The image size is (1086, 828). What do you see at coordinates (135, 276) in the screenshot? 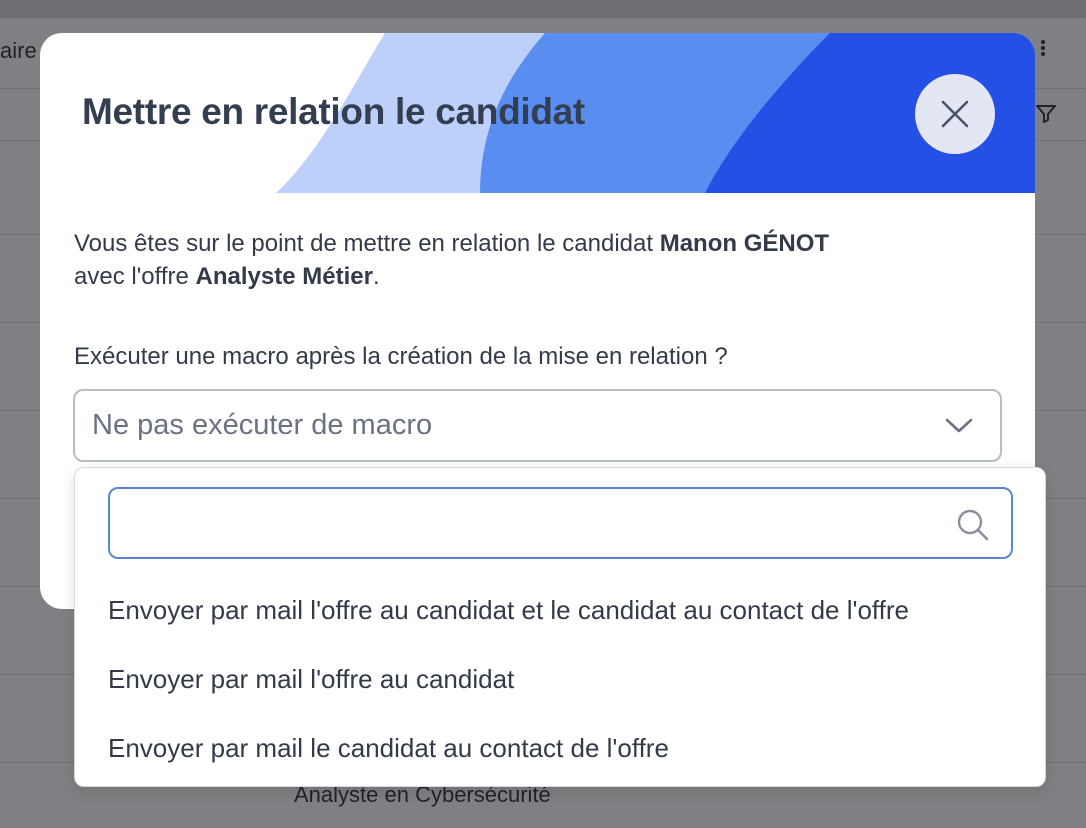
I see `intro-middle: avec l'offre` at bounding box center [135, 276].